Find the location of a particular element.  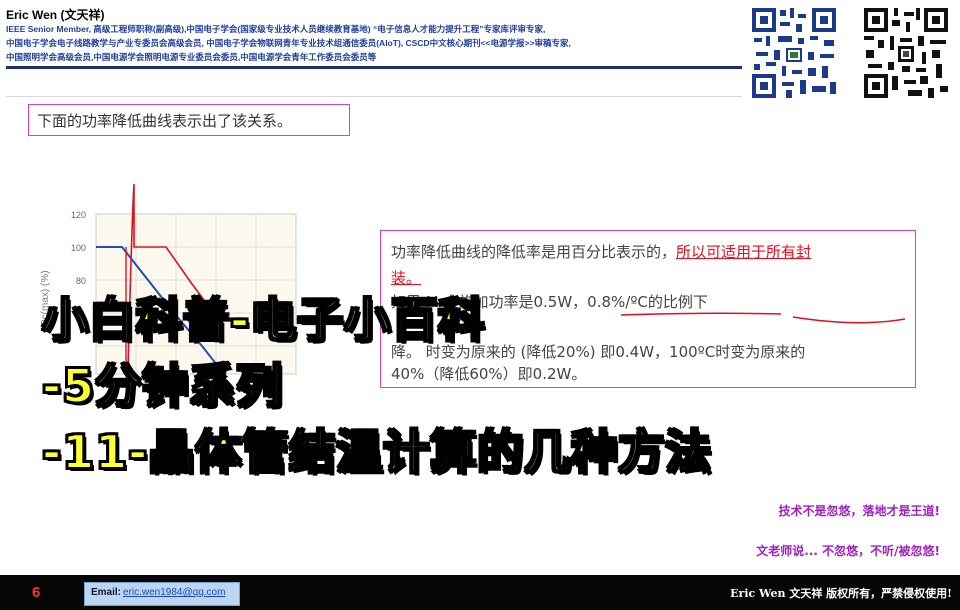

slide-divider is located at coordinates (374, 96).